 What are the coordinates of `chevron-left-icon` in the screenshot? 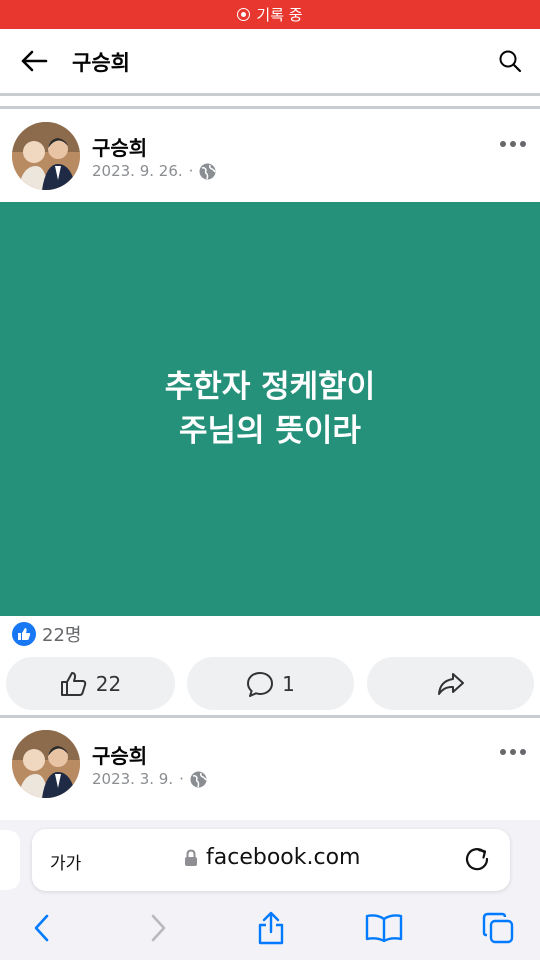 It's located at (41, 928).